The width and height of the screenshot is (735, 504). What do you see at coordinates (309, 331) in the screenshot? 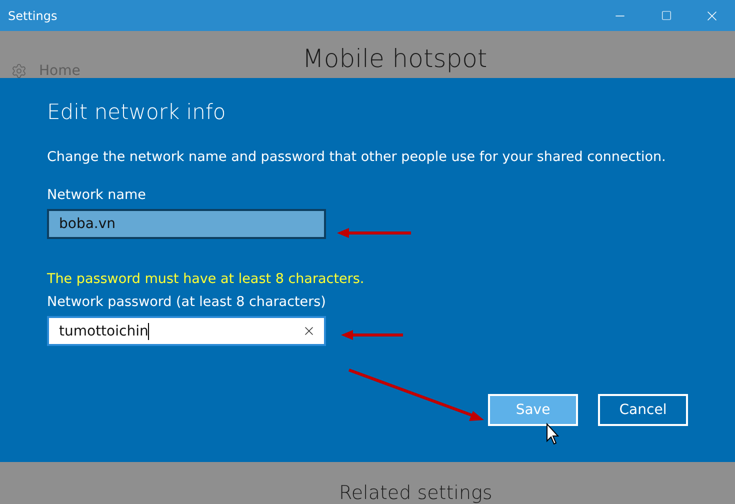
I see `clear-icon` at bounding box center [309, 331].